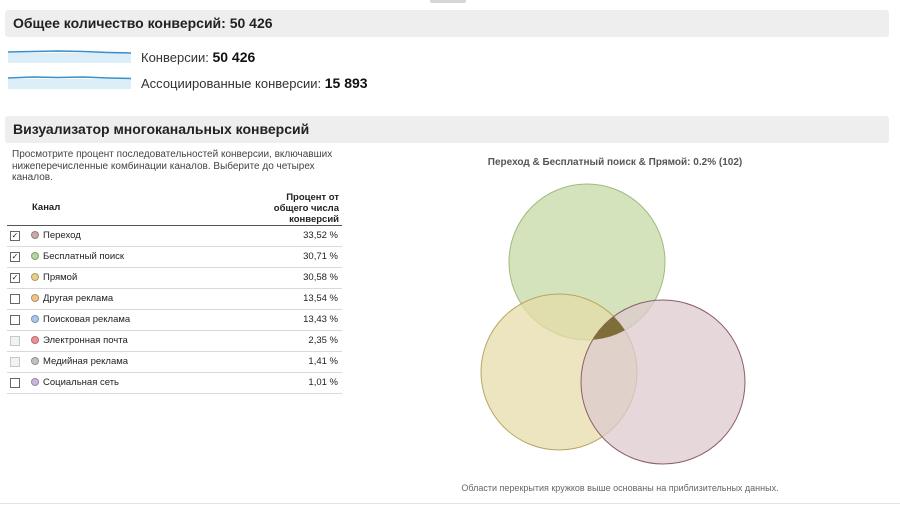 The height and width of the screenshot is (511, 900). I want to click on channel-percent: 2,35 %, so click(323, 340).